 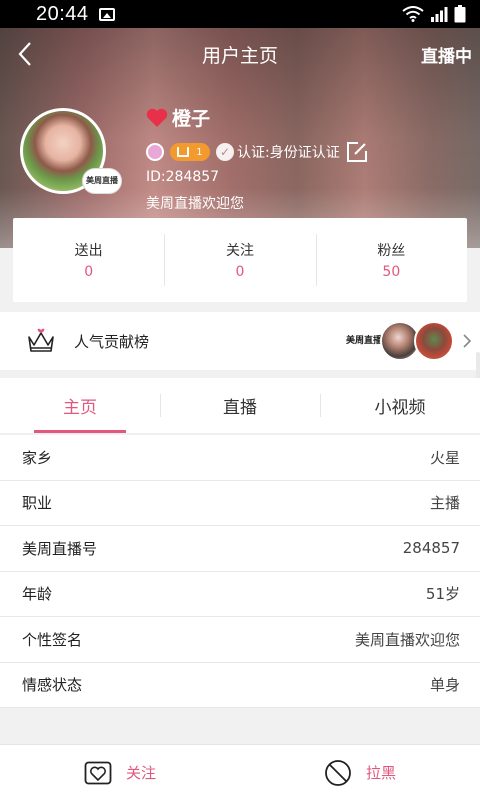 What do you see at coordinates (88, 251) in the screenshot?
I see `stat-label: 送出` at bounding box center [88, 251].